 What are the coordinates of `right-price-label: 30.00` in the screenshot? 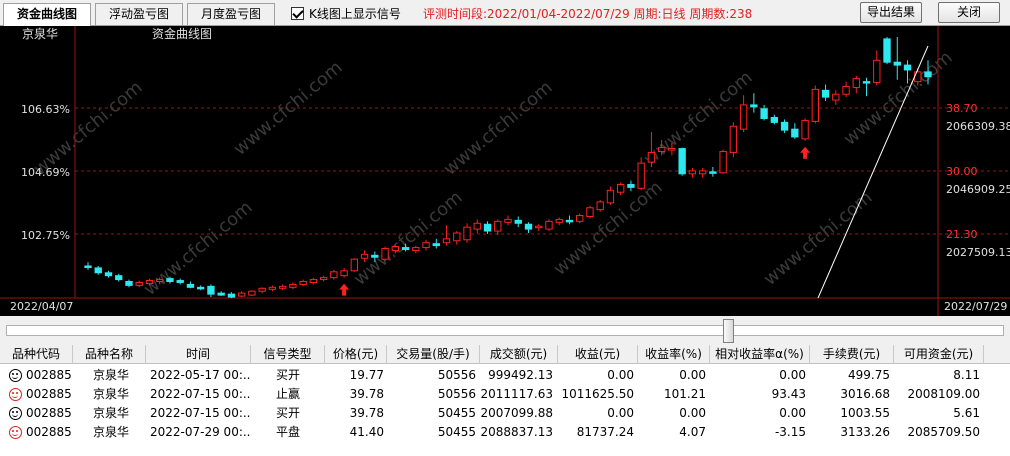 It's located at (962, 171).